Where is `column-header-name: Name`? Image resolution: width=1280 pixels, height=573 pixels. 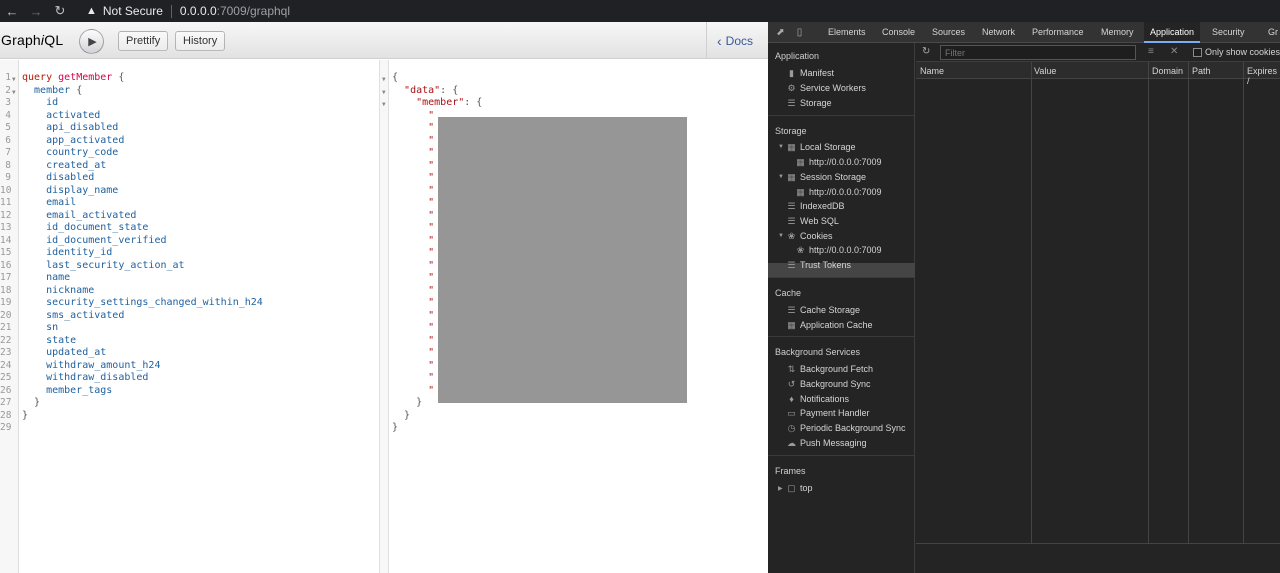
column-header-name: Name is located at coordinates (932, 71).